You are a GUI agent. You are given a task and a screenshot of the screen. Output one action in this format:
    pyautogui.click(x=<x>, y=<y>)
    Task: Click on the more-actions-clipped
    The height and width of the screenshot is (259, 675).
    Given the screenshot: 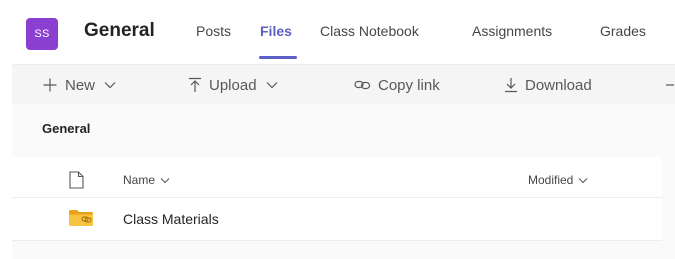 What is the action you would take?
    pyautogui.click(x=670, y=85)
    